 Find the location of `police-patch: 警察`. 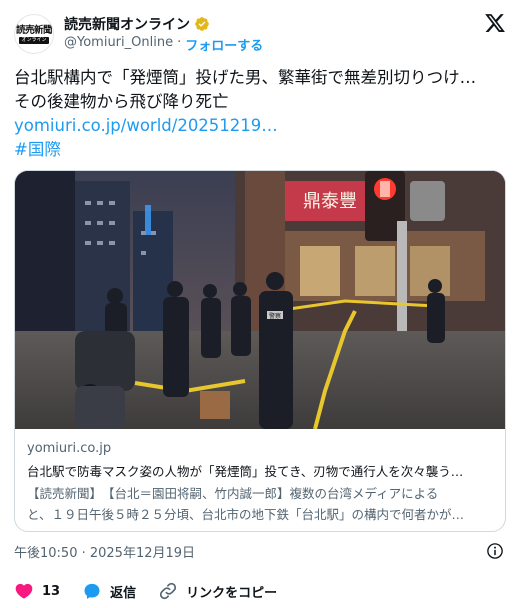

police-patch: 警察 is located at coordinates (275, 316).